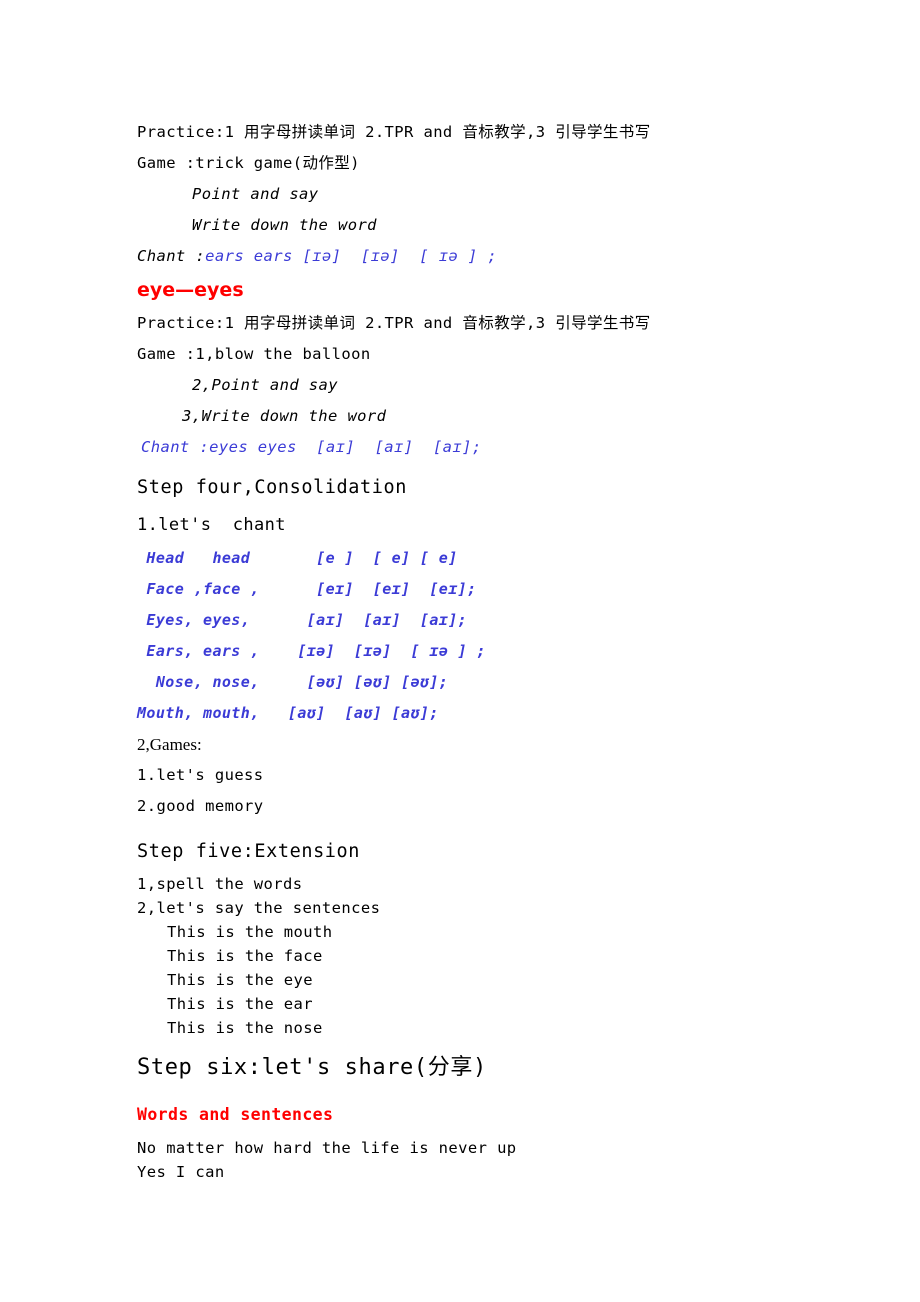 This screenshot has height=1302, width=920. I want to click on share-line-1: No matter how hard the life is never up, so click(327, 1148).